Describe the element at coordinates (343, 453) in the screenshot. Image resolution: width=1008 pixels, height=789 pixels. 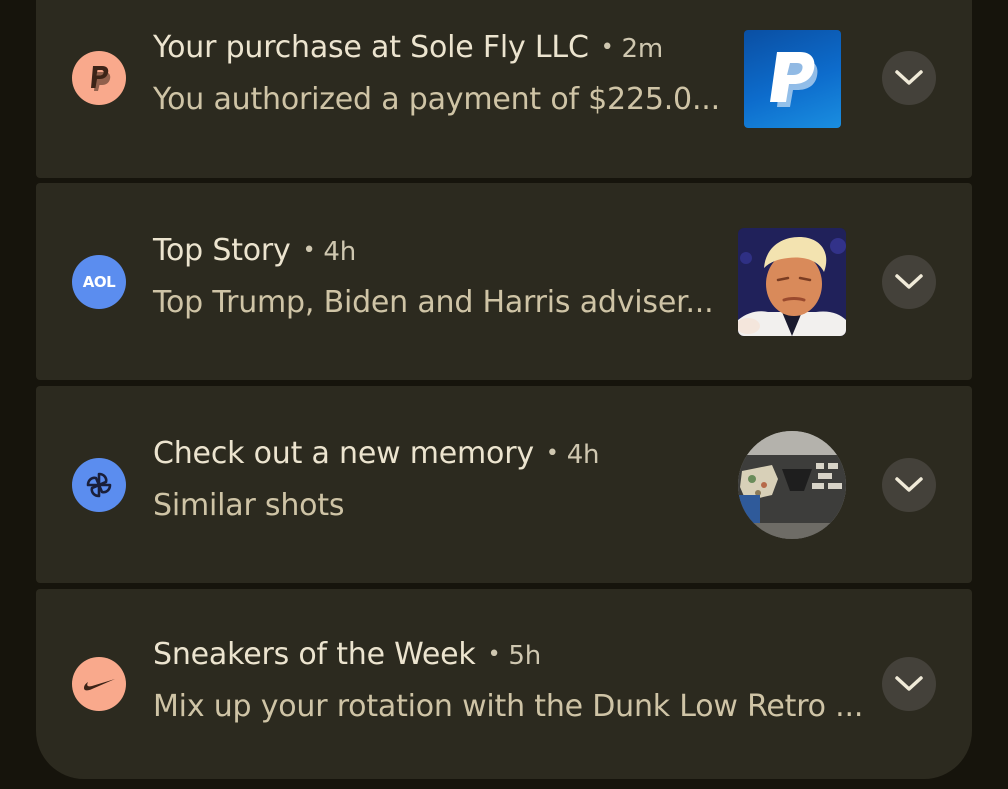
I see `notification-title: Check out a new memory` at that location.